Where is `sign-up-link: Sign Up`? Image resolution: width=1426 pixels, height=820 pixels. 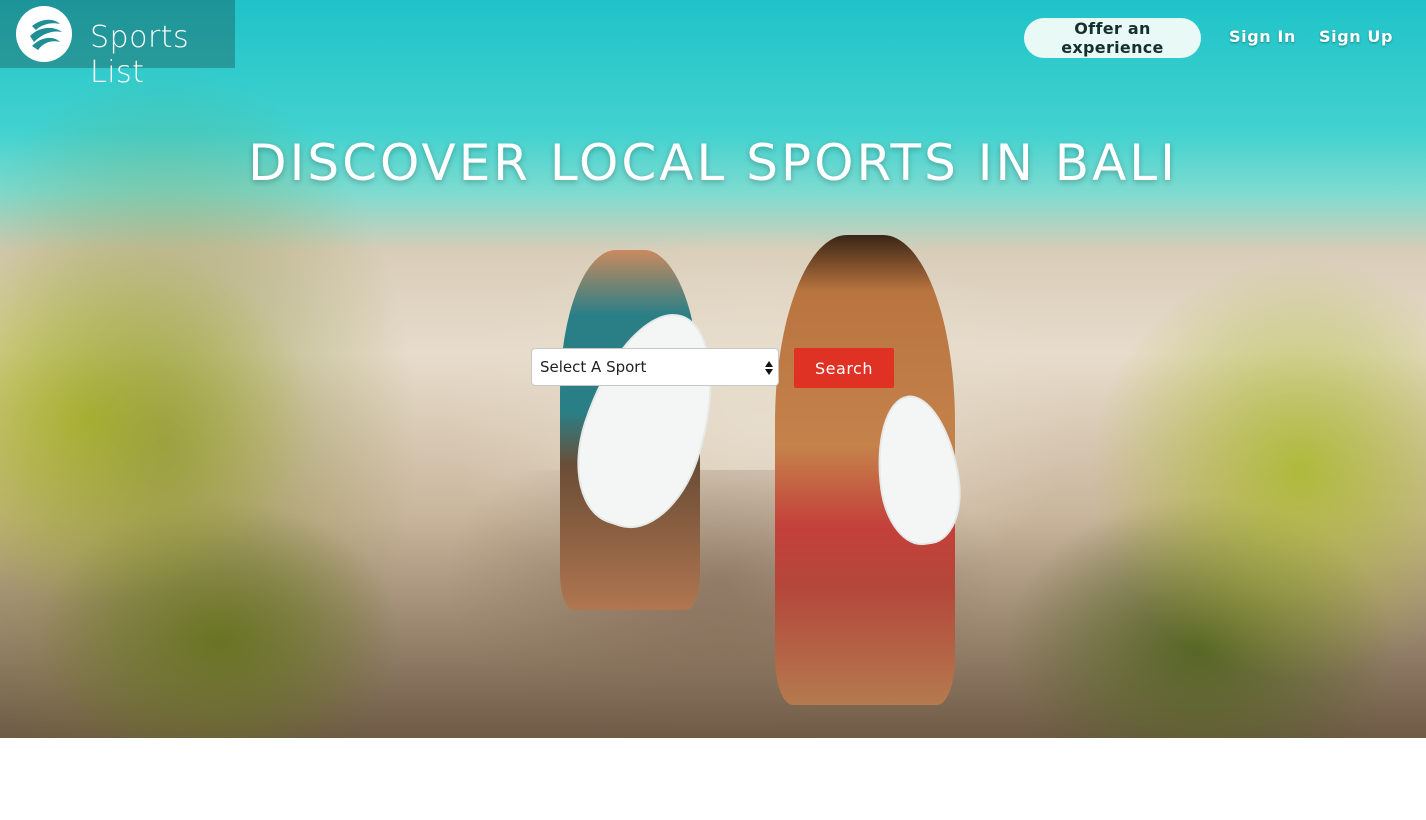 sign-up-link: Sign Up is located at coordinates (1356, 36).